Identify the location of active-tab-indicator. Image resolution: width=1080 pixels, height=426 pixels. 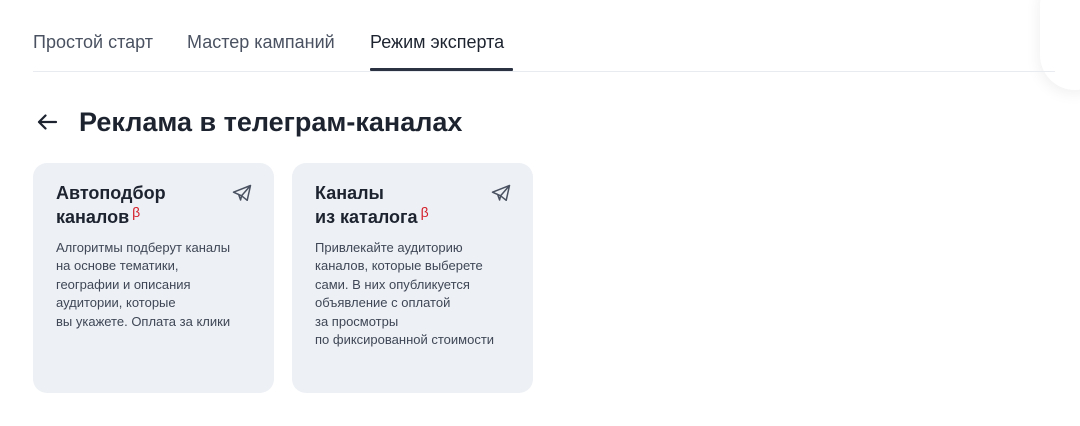
(441, 69).